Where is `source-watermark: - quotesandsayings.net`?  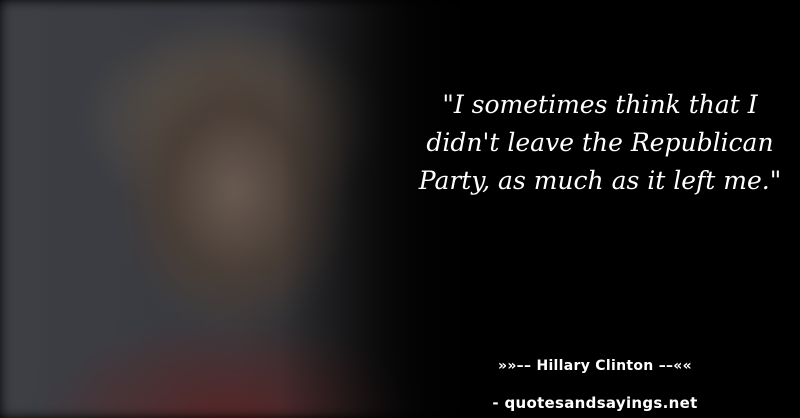
source-watermark: - quotesandsayings.net is located at coordinates (595, 403).